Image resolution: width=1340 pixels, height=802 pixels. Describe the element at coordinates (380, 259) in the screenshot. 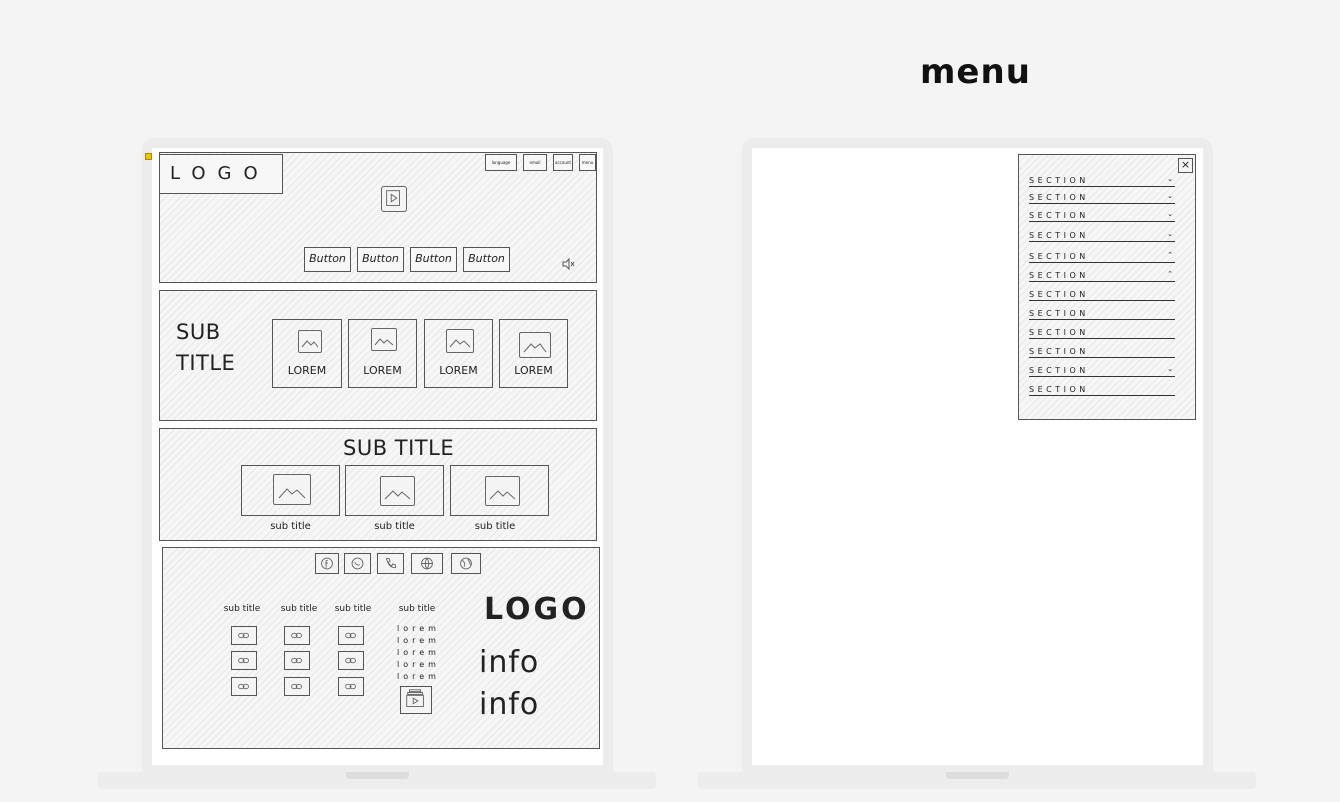

I see `header-button-2: Button` at that location.